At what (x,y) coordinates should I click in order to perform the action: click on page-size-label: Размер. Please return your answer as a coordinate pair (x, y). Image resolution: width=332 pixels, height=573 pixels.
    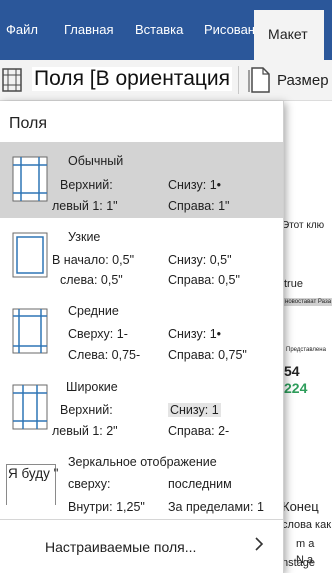
    Looking at the image, I should click on (303, 80).